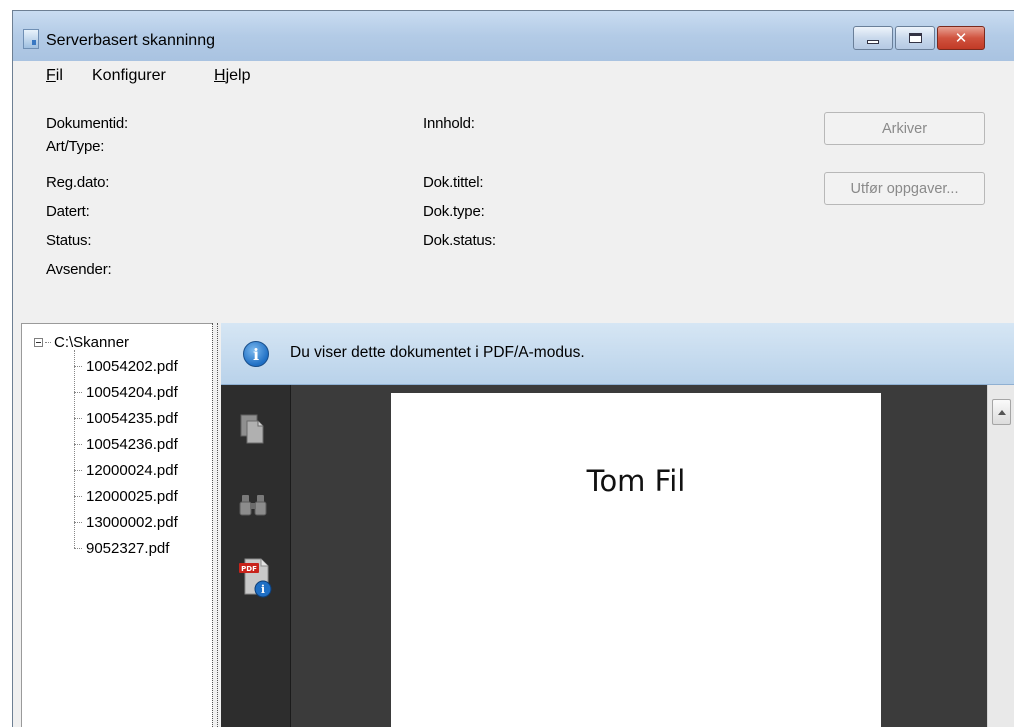 Image resolution: width=1014 pixels, height=727 pixels. Describe the element at coordinates (904, 128) in the screenshot. I see `arkiver-button: Arkiver` at that location.